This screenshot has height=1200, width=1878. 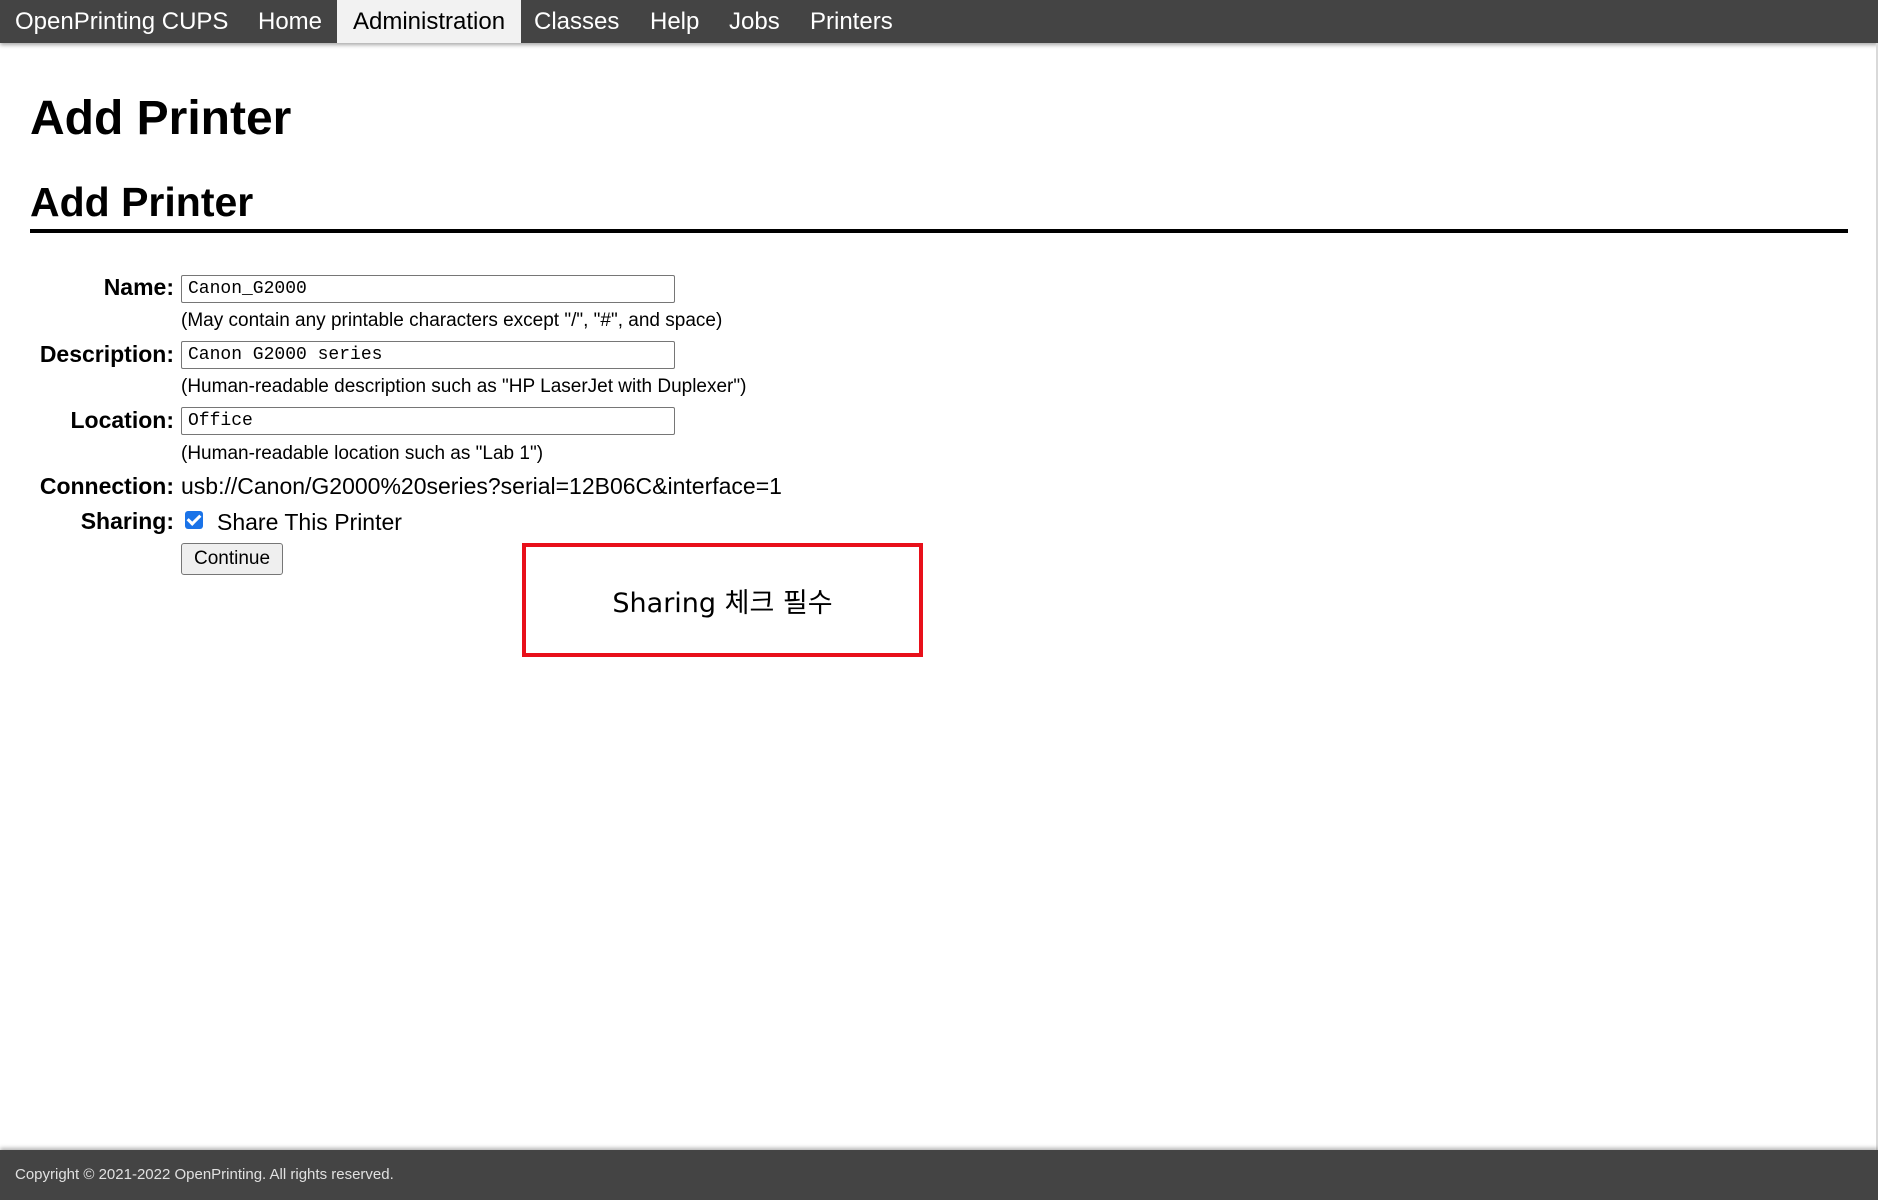 What do you see at coordinates (161, 118) in the screenshot?
I see `page-title: Add Printer` at bounding box center [161, 118].